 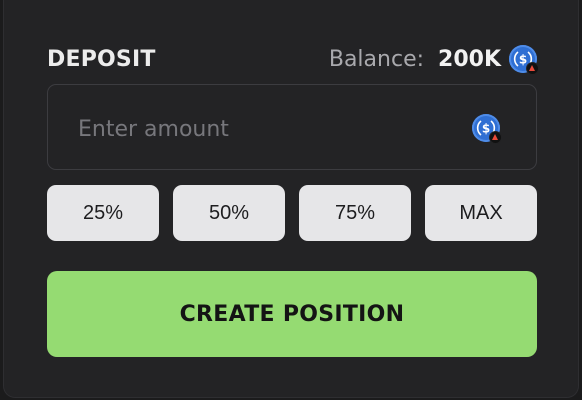 What do you see at coordinates (376, 59) in the screenshot?
I see `balance-label: Balance:` at bounding box center [376, 59].